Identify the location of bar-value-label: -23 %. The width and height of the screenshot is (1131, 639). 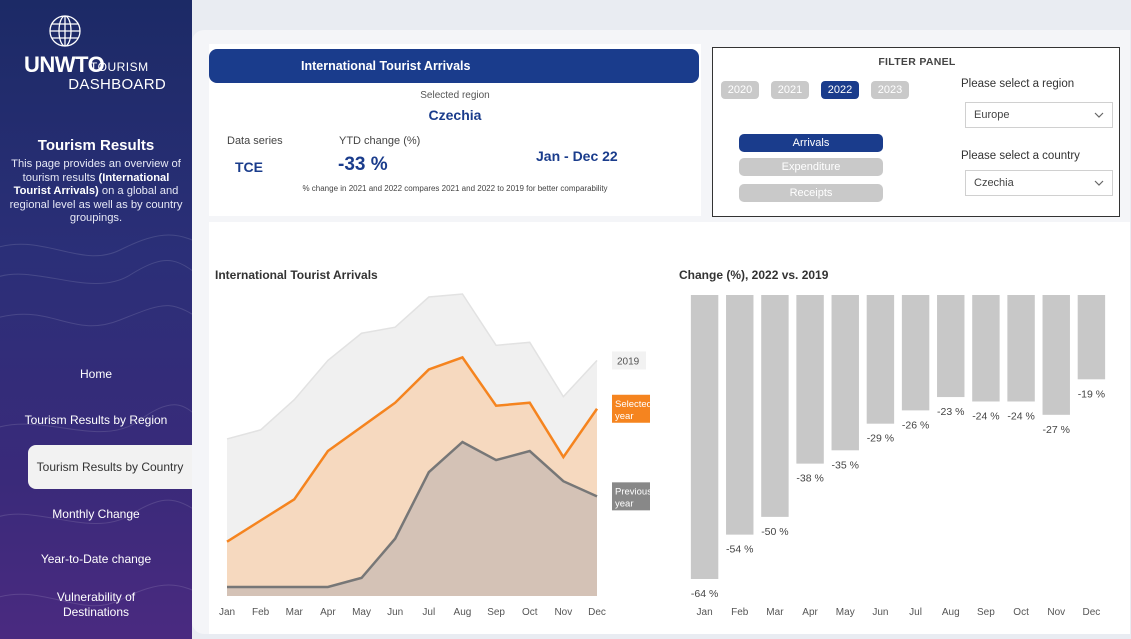
(950, 412).